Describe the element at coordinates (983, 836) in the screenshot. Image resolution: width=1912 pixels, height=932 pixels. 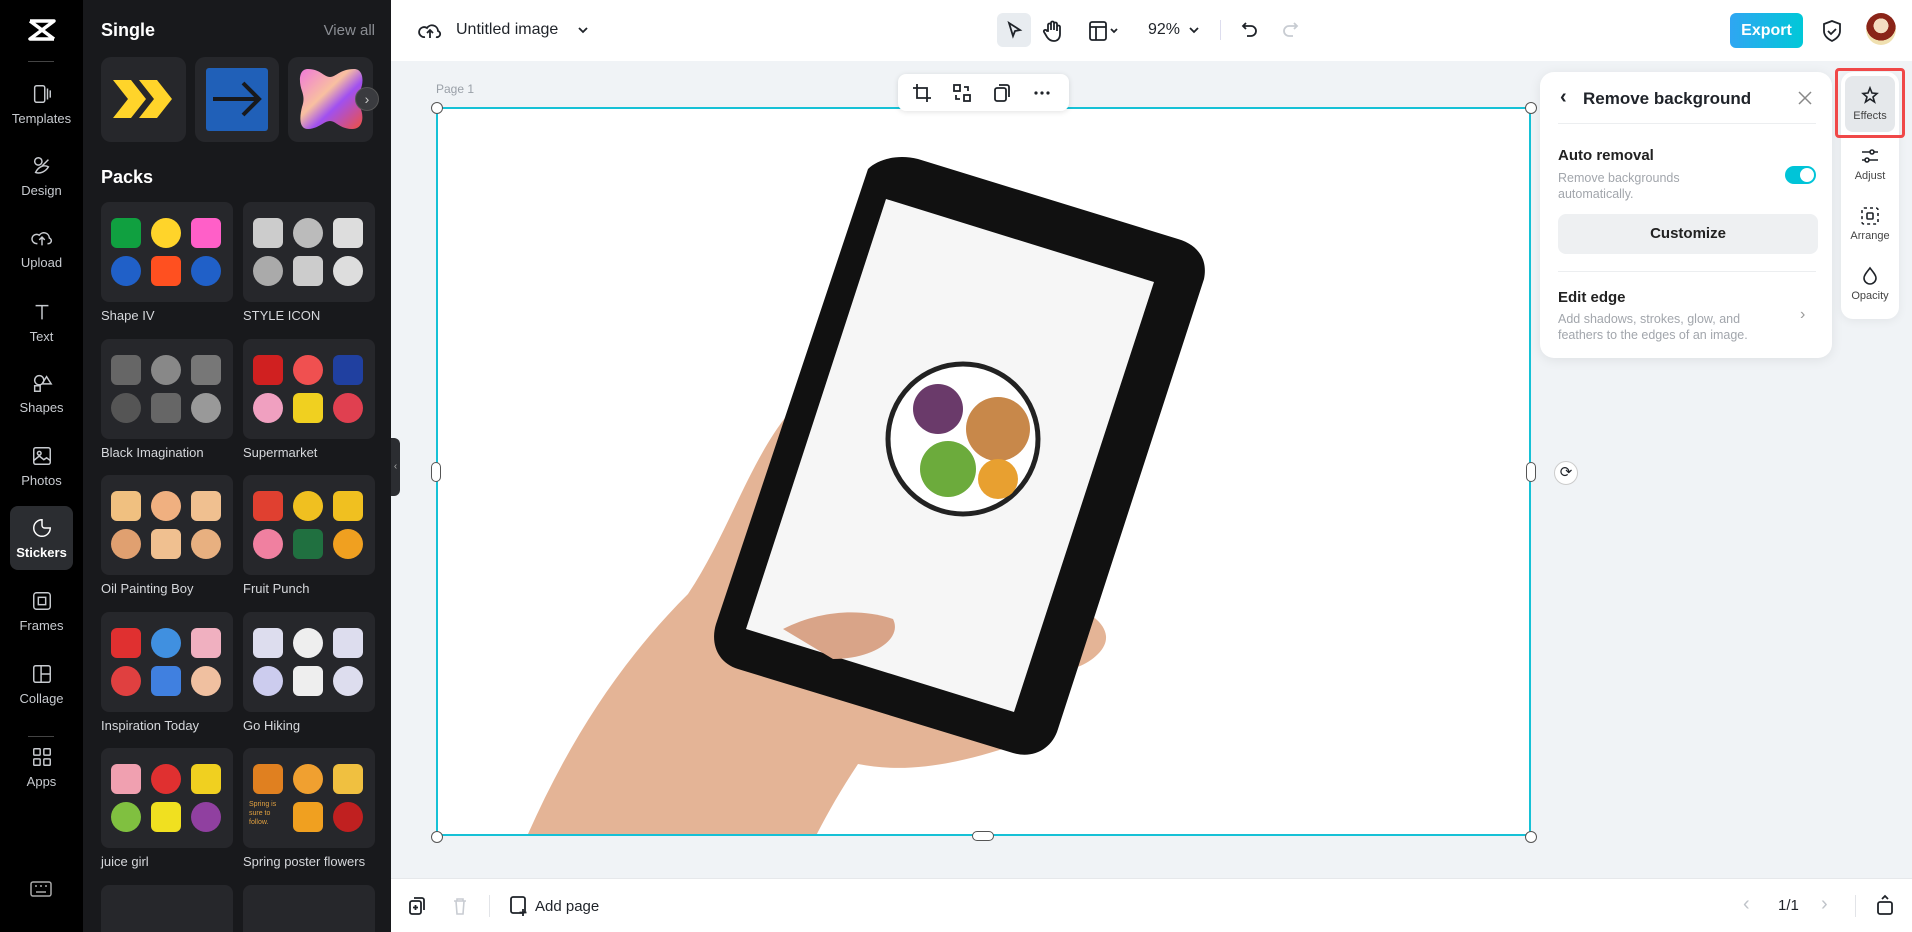
I see `resize-handle-bottom` at that location.